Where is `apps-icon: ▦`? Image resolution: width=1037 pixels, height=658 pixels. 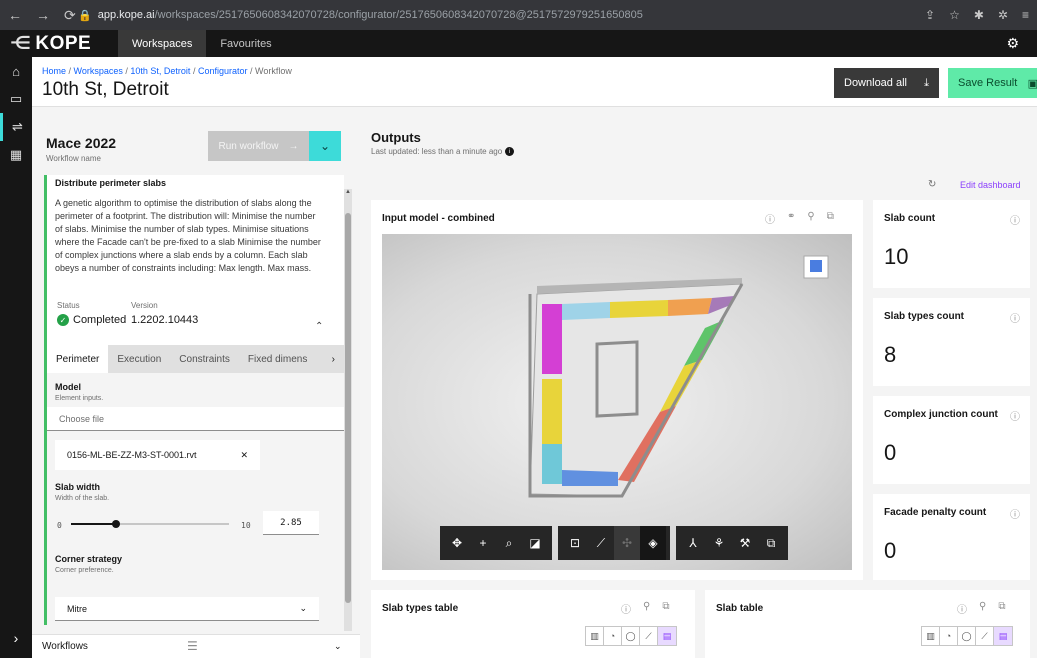 apps-icon: ▦ is located at coordinates (16, 155).